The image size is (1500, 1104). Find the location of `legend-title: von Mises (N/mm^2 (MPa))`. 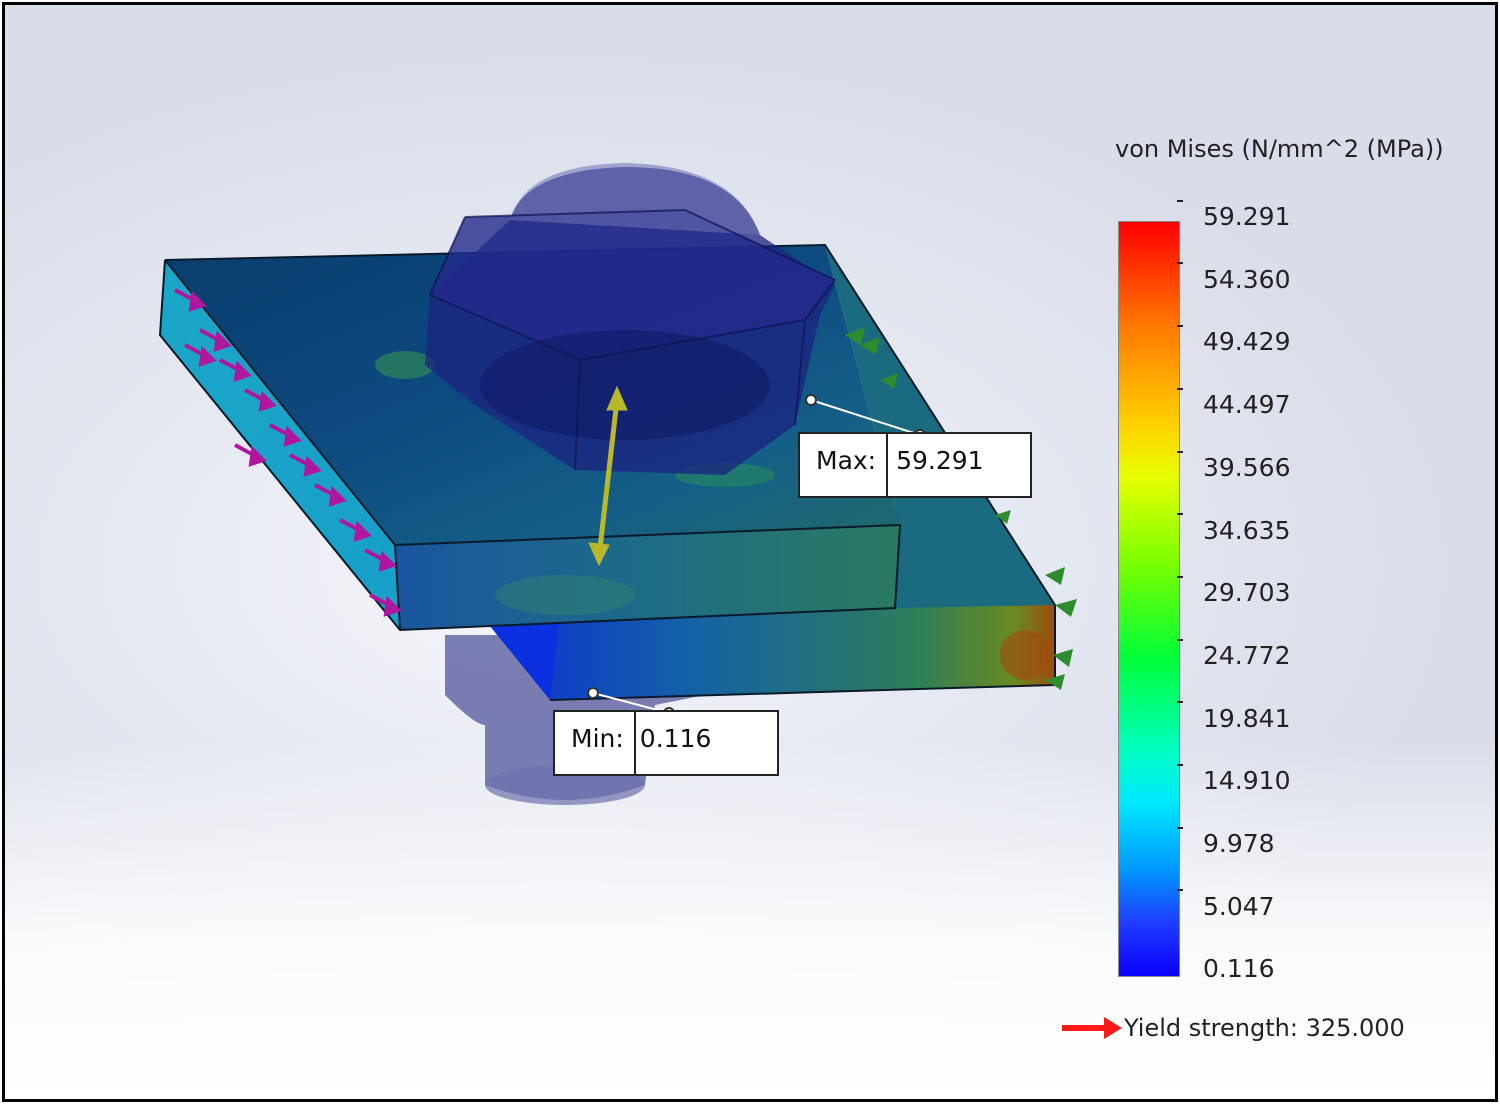

legend-title: von Mises (N/mm^2 (MPa)) is located at coordinates (1279, 149).